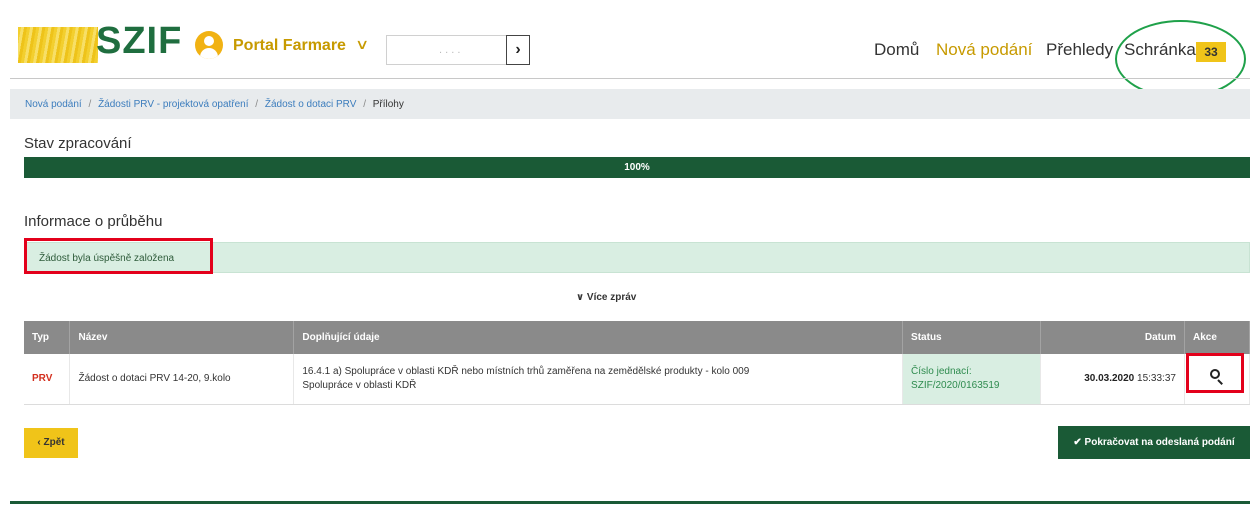 This screenshot has width=1253, height=505. I want to click on column-header-nazev: Název, so click(182, 337).